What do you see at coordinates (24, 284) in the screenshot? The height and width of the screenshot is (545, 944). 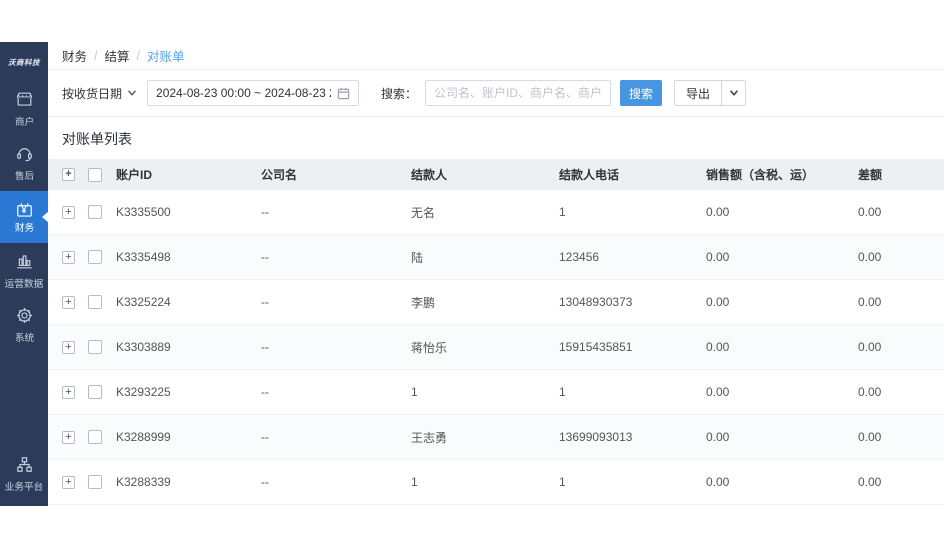 I see `sidebar-item-label: 运营数据` at bounding box center [24, 284].